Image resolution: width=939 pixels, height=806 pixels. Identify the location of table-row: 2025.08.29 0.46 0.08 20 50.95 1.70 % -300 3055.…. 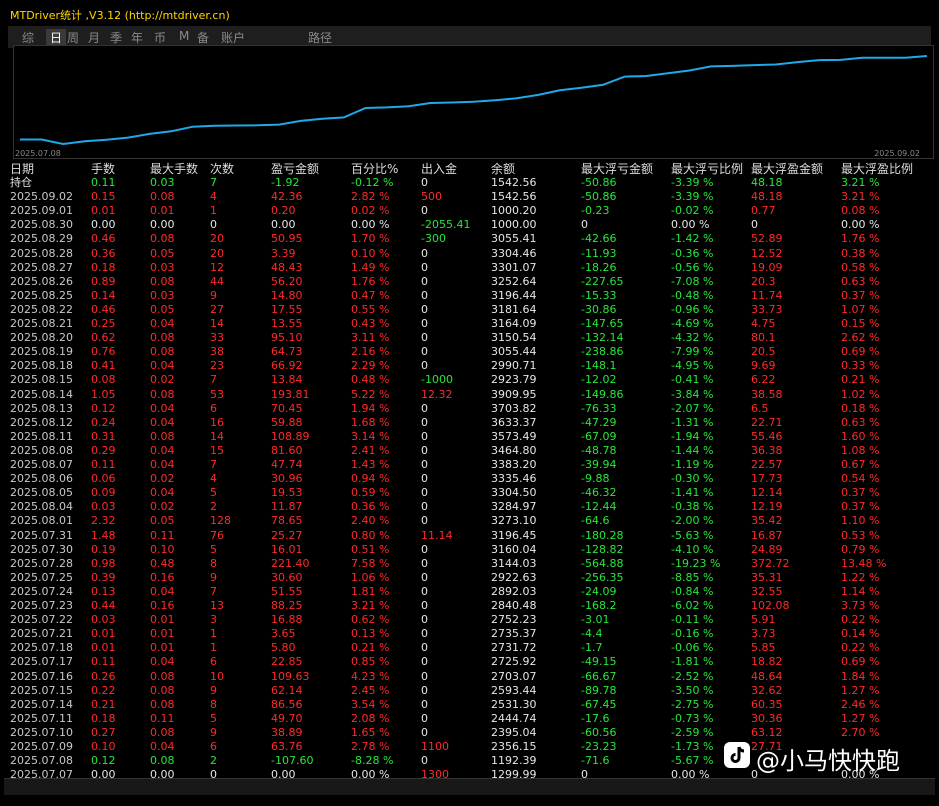
(467, 239).